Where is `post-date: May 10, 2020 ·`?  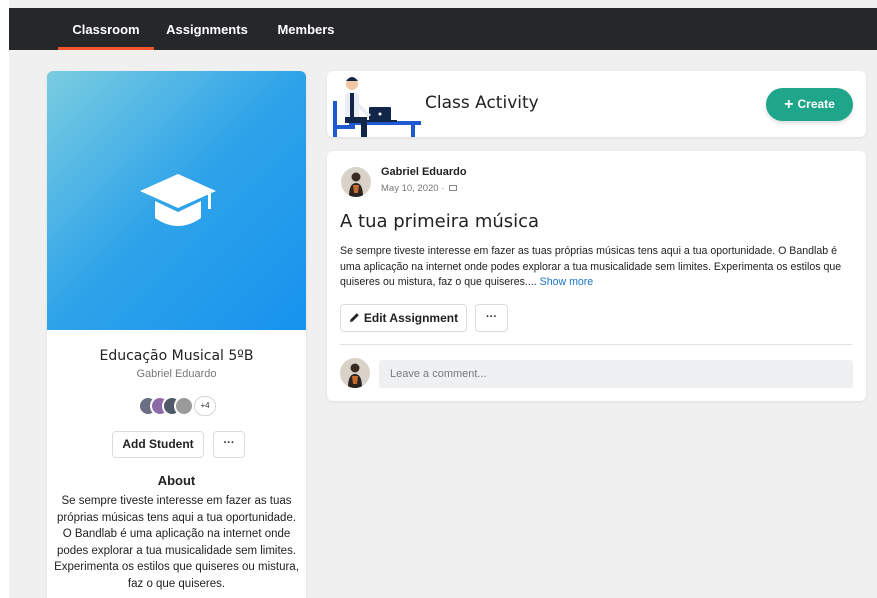
post-date: May 10, 2020 · is located at coordinates (419, 188).